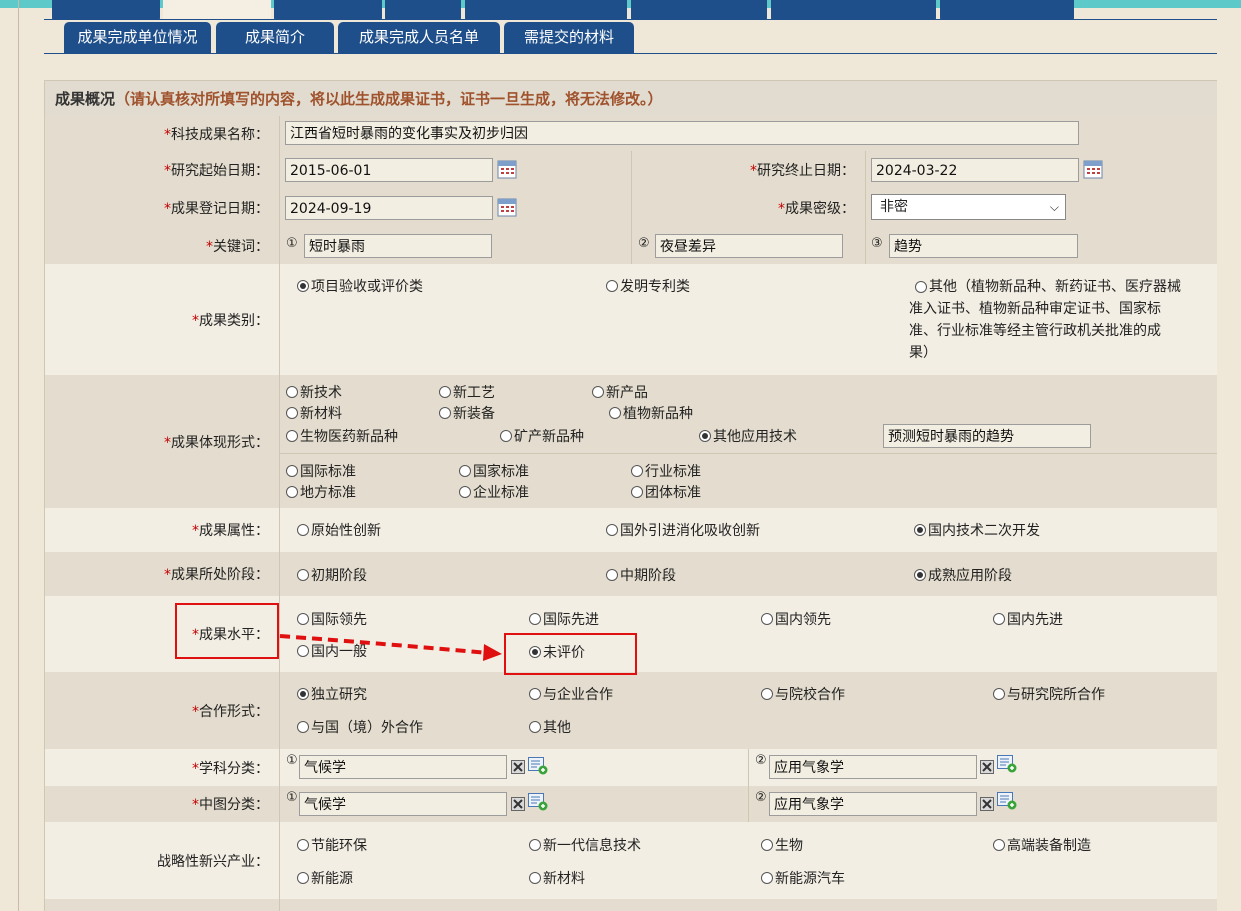 This screenshot has height=911, width=1241. What do you see at coordinates (217, 10) in the screenshot?
I see `tab-hidden-active` at bounding box center [217, 10].